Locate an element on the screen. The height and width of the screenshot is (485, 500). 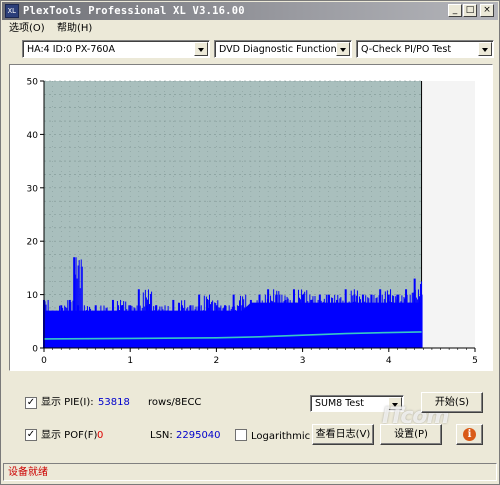
pof-count-value: 0 is located at coordinates (100, 435).